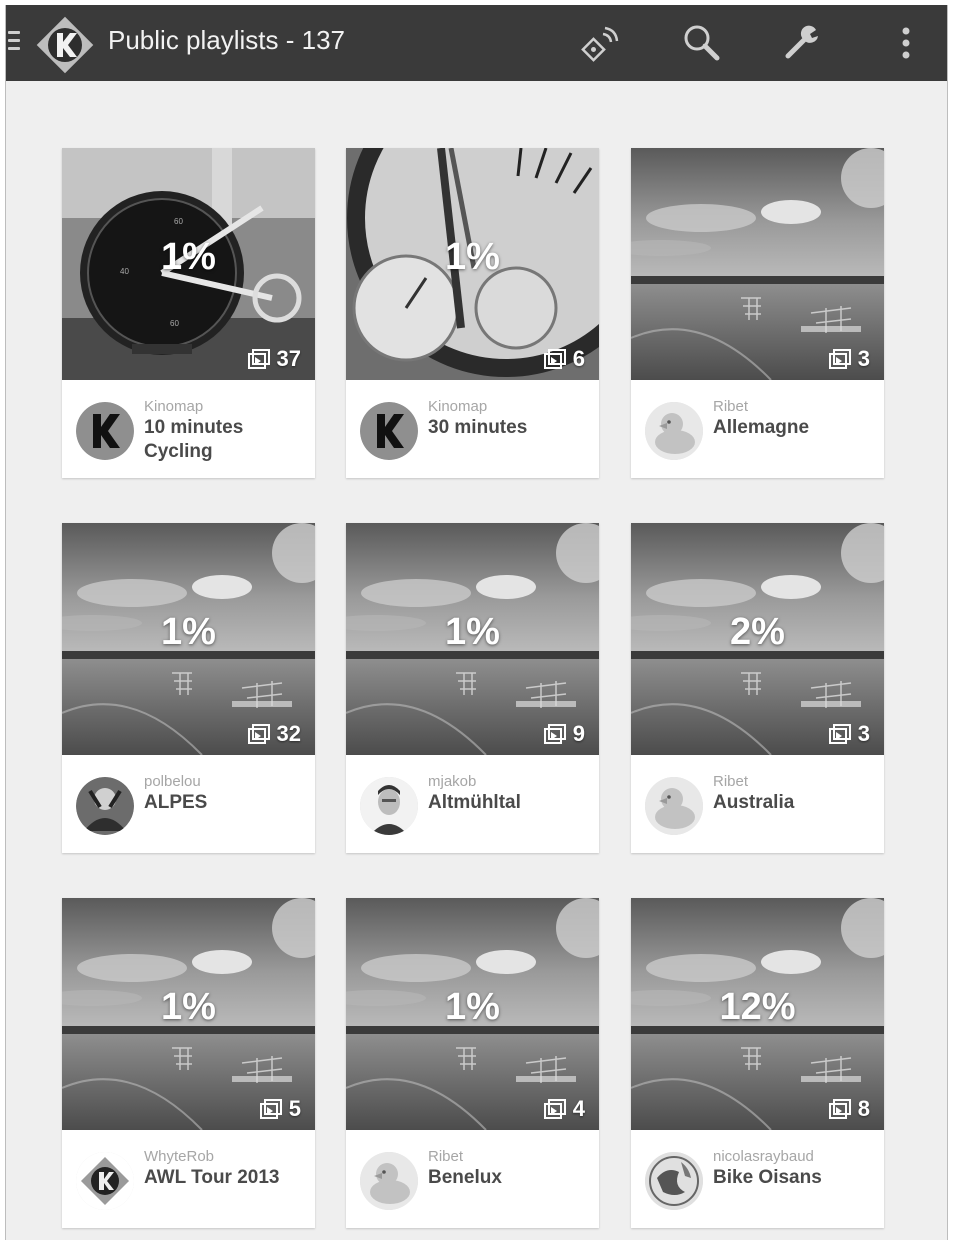  What do you see at coordinates (176, 802) in the screenshot?
I see `playlist-name: ALPES` at bounding box center [176, 802].